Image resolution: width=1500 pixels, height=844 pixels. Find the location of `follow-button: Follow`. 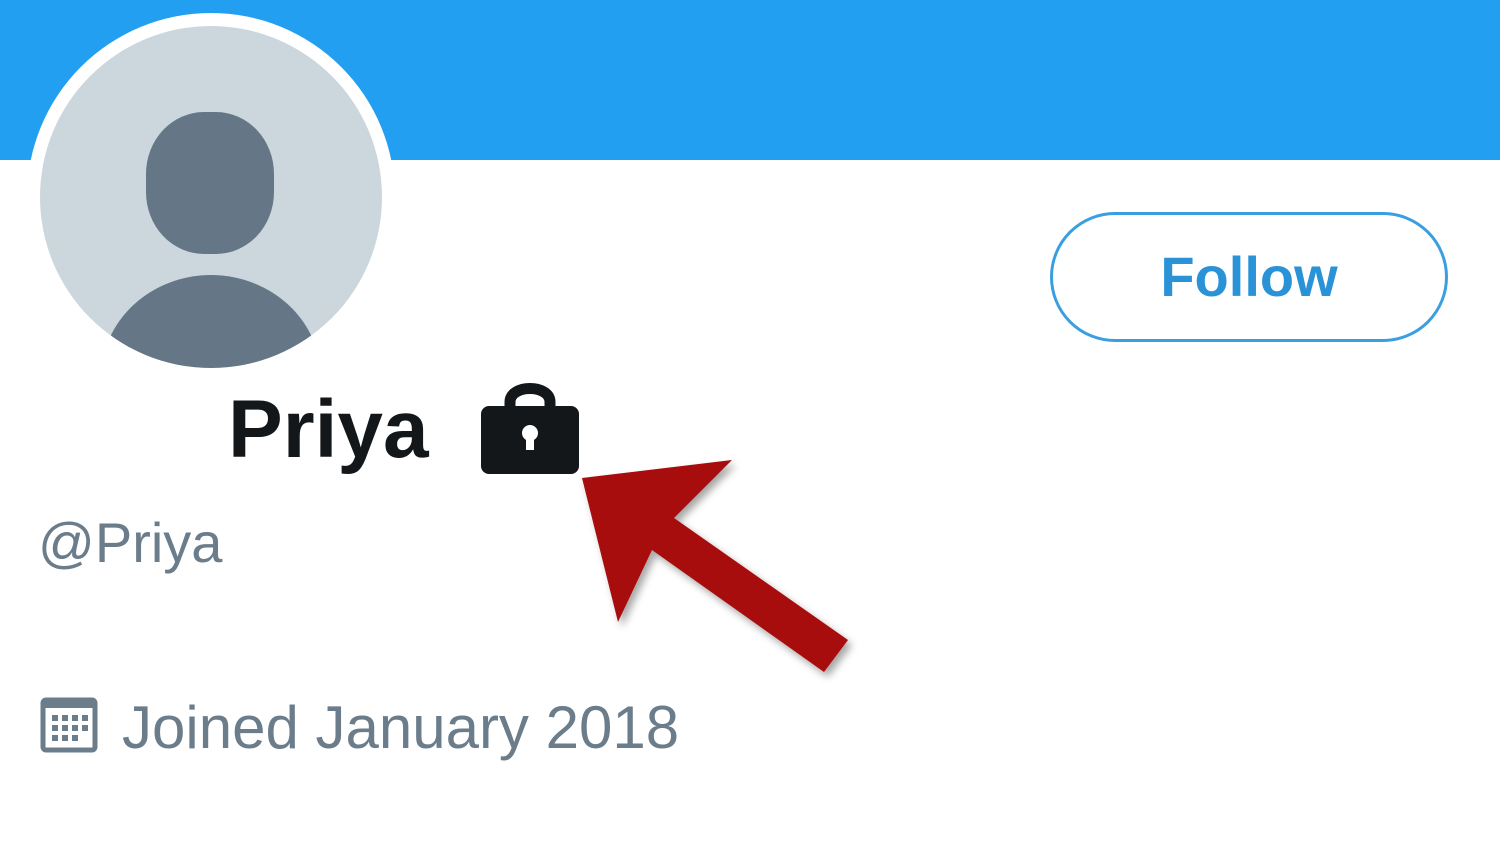

follow-button: Follow is located at coordinates (1249, 277).